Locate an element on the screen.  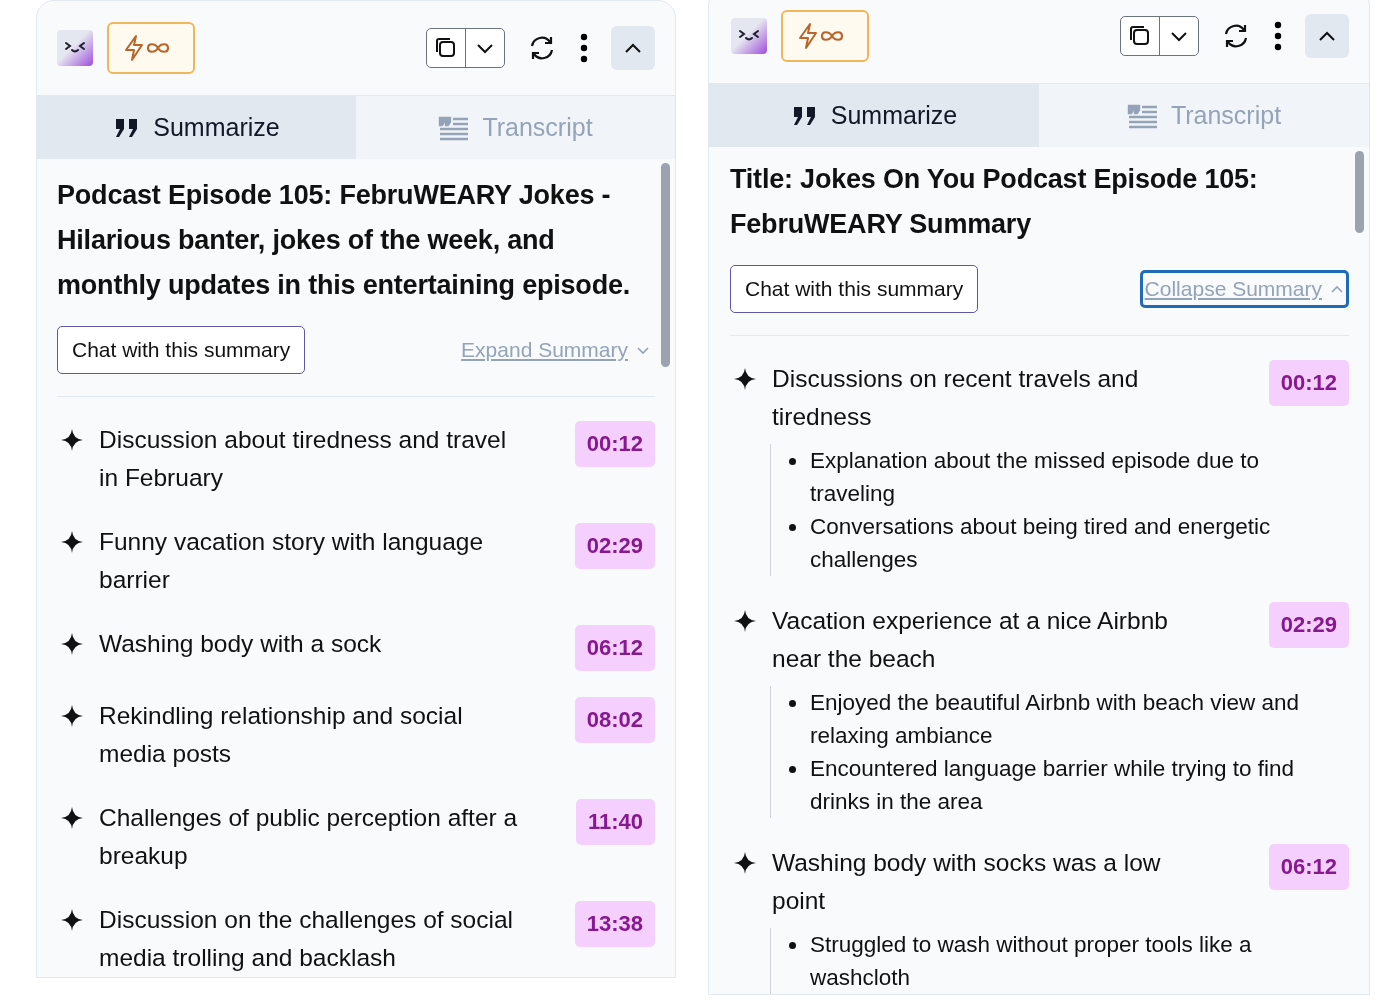
summary-point: Challenges of public perception after a breakup is located at coordinates (309, 837).